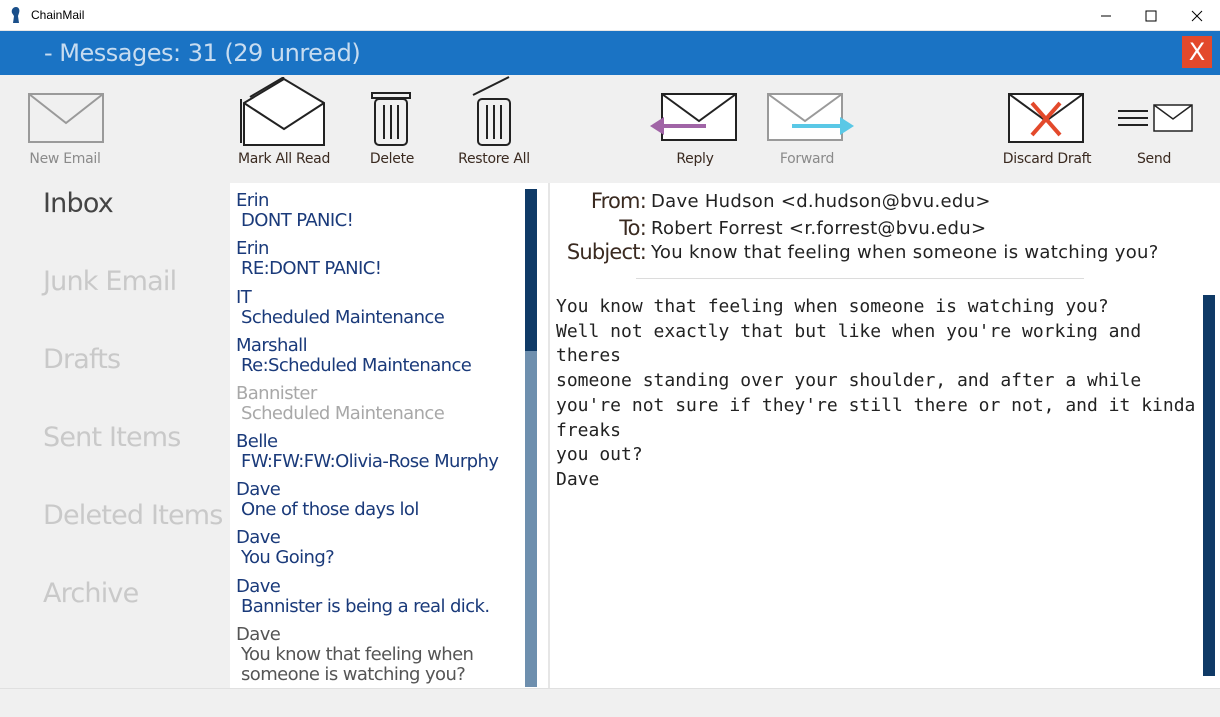 The width and height of the screenshot is (1220, 717). I want to click on forward-icon, so click(810, 117).